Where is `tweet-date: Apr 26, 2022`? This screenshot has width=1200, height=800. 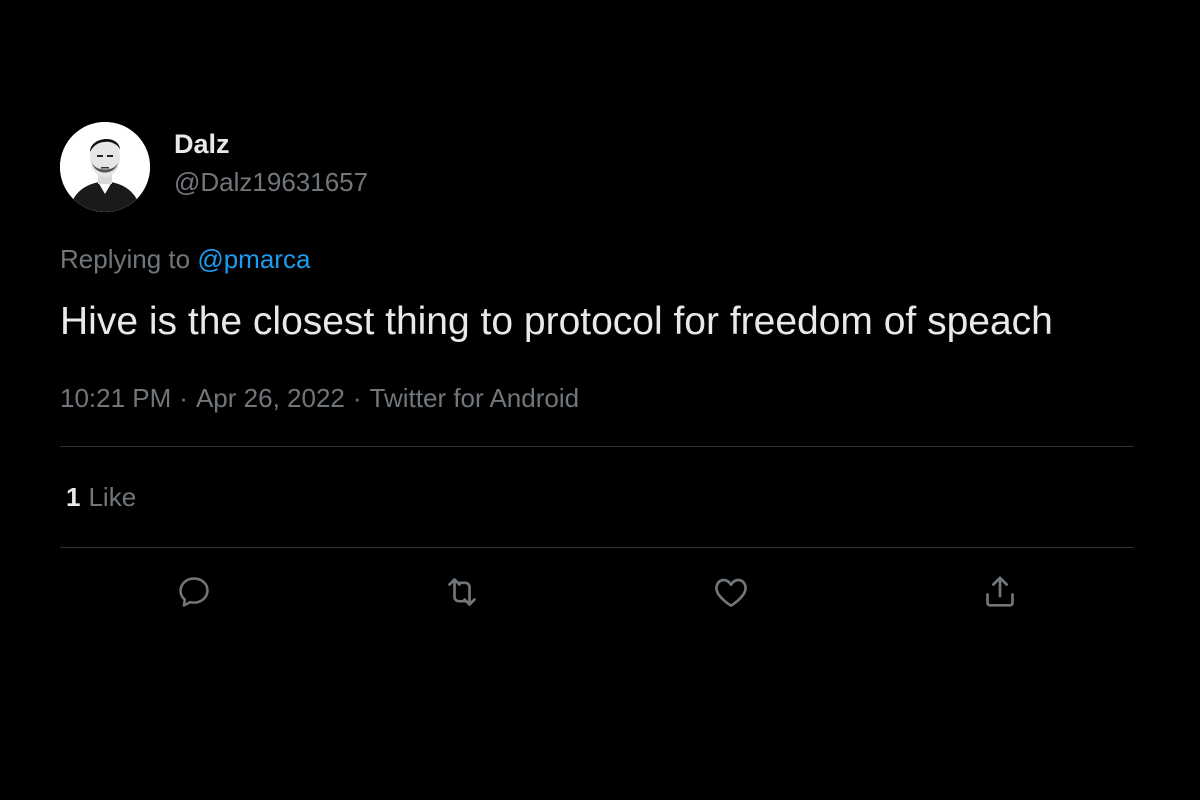
tweet-date: Apr 26, 2022 is located at coordinates (270, 398).